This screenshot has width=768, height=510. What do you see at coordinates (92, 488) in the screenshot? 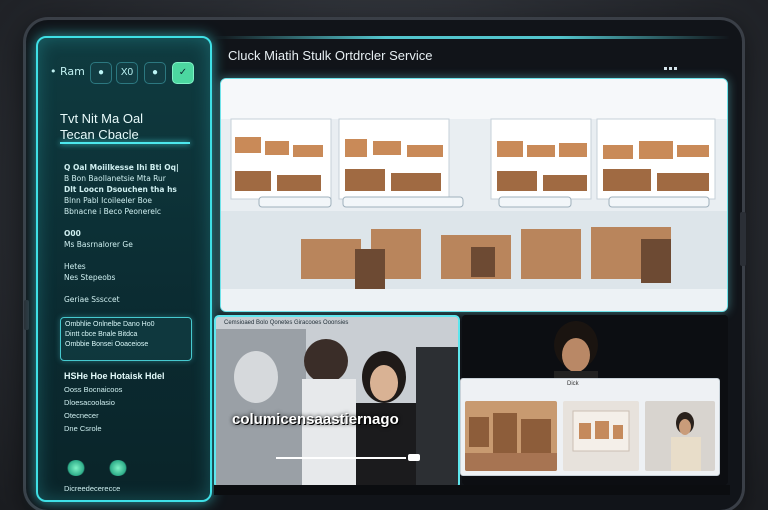
I see `panel-footer-text: Dicreedecerecce` at bounding box center [92, 488].